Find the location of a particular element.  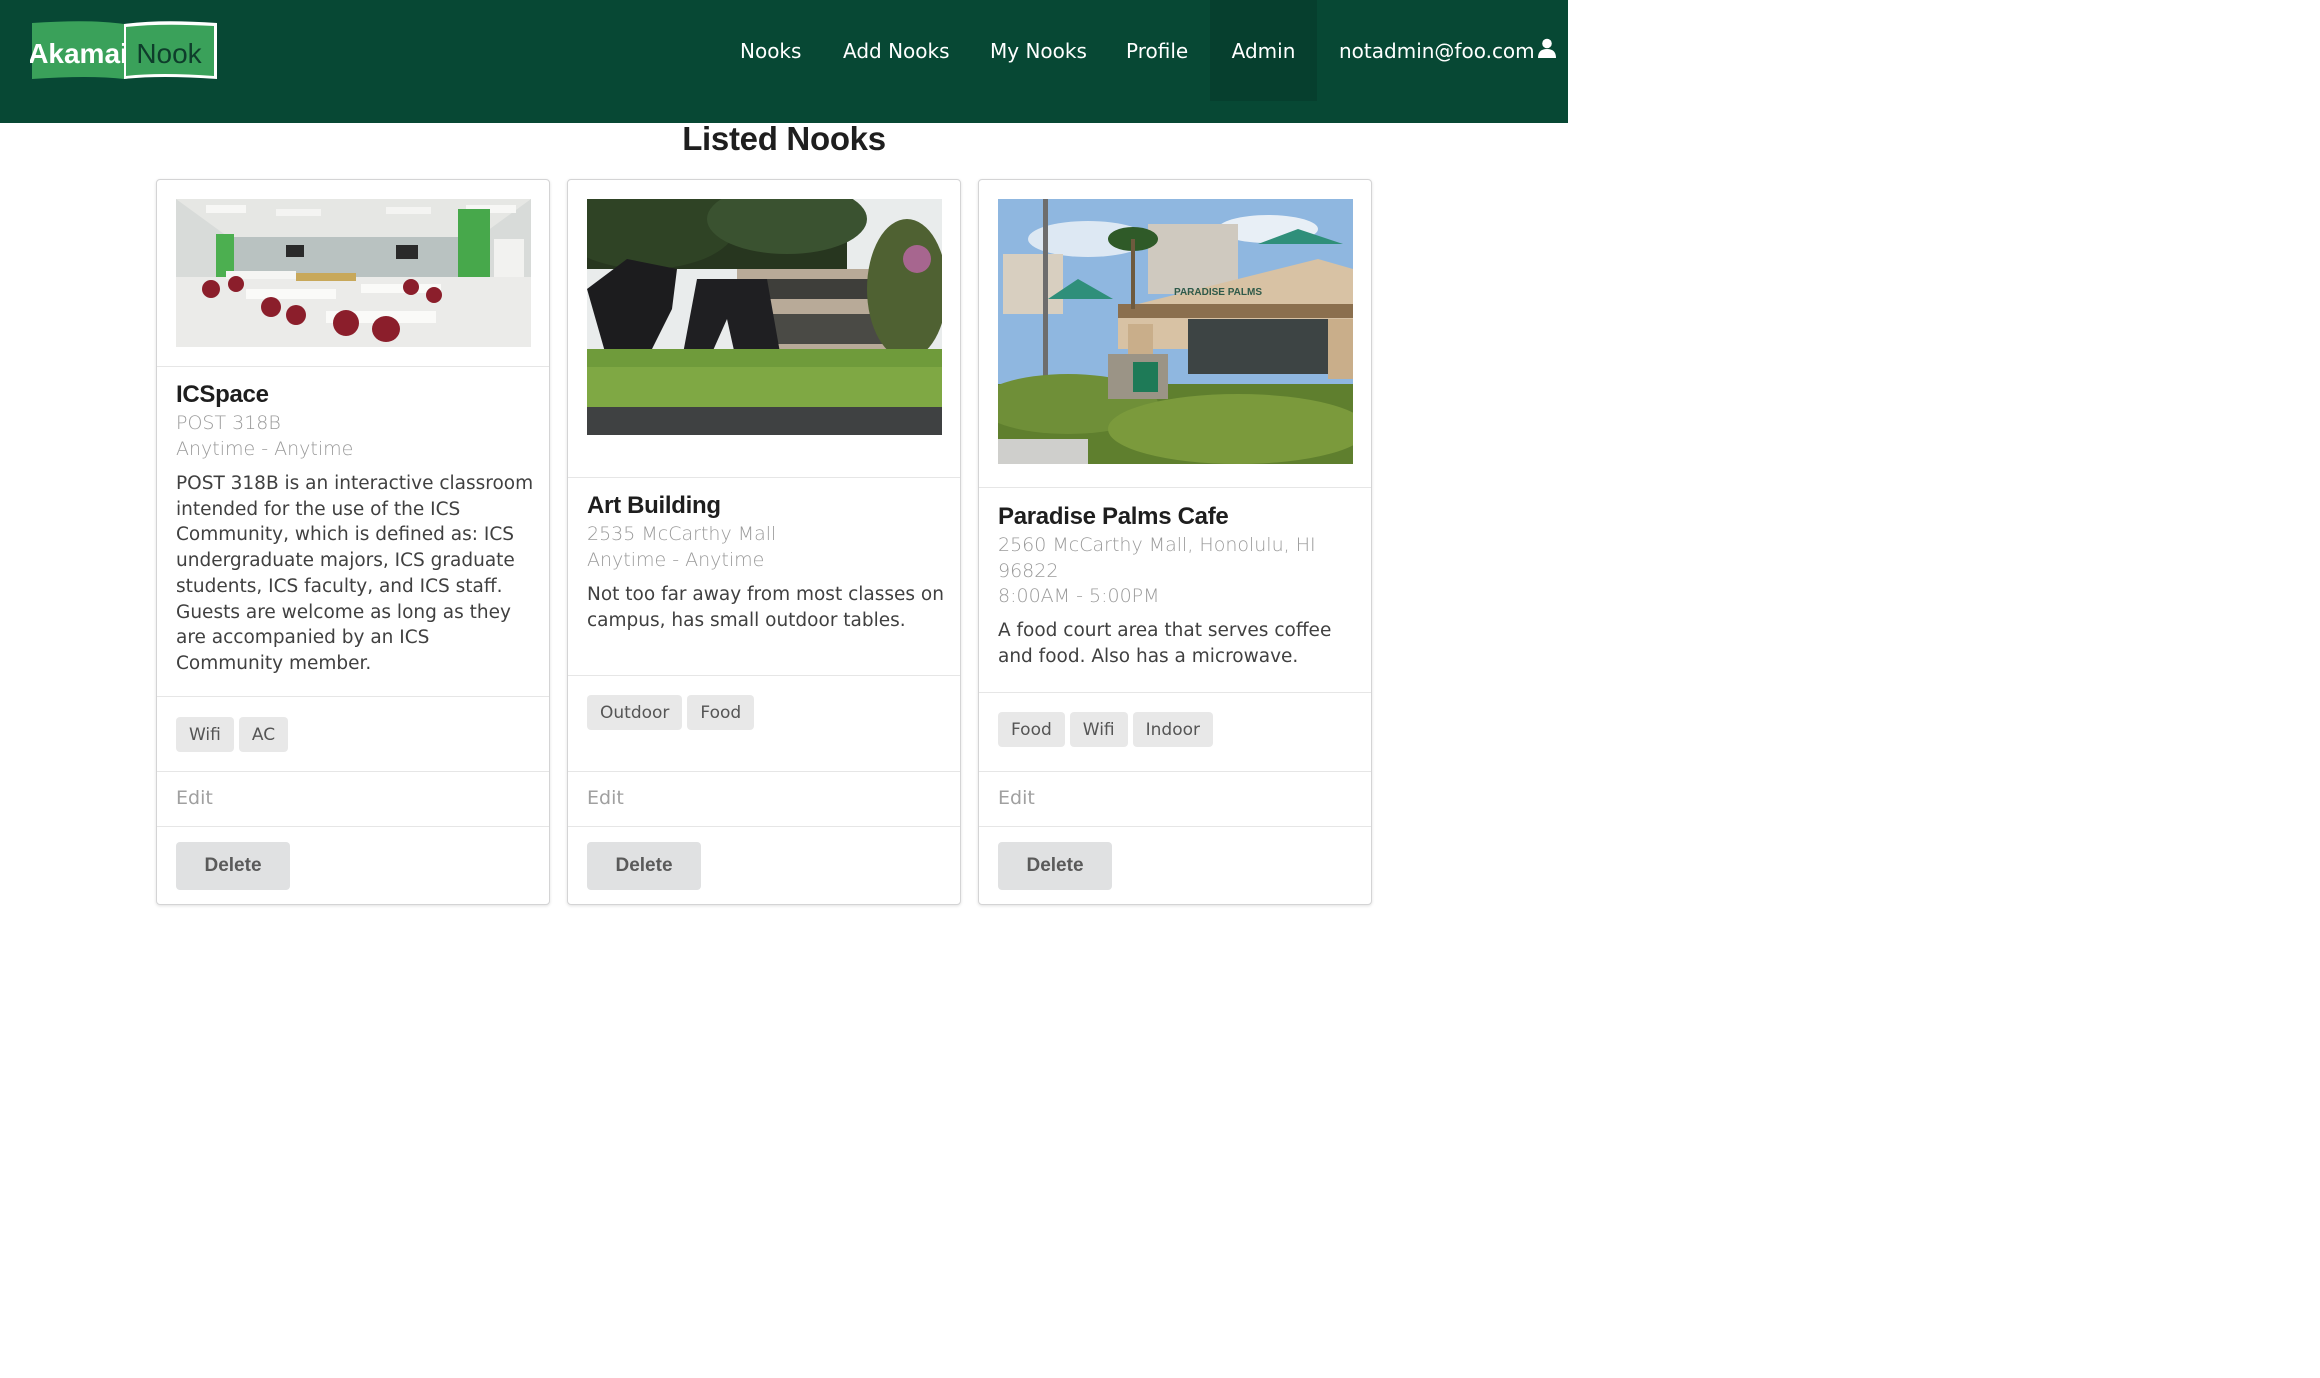

cafe-sign: PARADISE PALMS is located at coordinates (1218, 292).